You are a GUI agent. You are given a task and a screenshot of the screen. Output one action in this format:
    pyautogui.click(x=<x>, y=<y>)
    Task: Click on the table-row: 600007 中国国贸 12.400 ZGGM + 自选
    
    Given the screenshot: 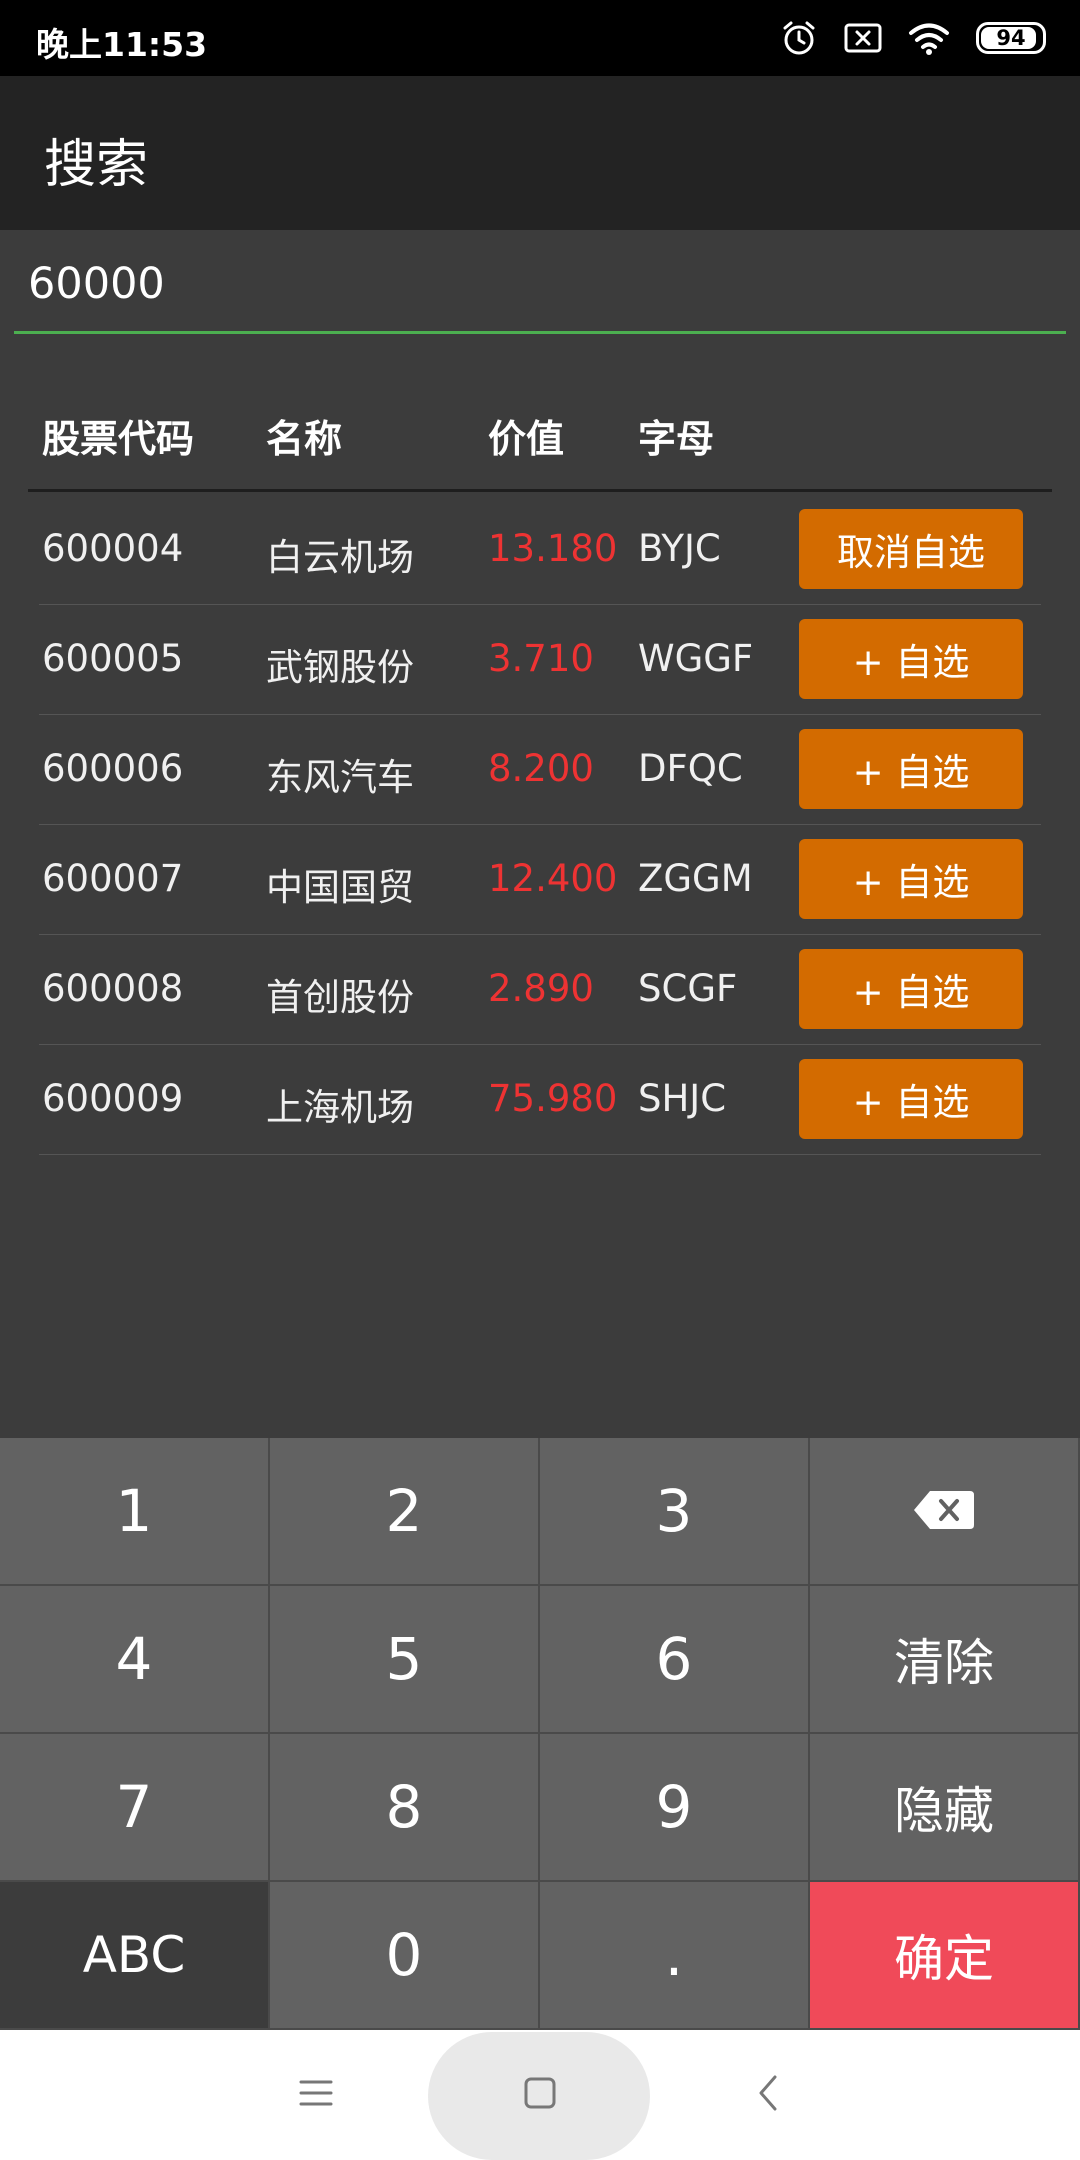 What is the action you would take?
    pyautogui.click(x=540, y=880)
    